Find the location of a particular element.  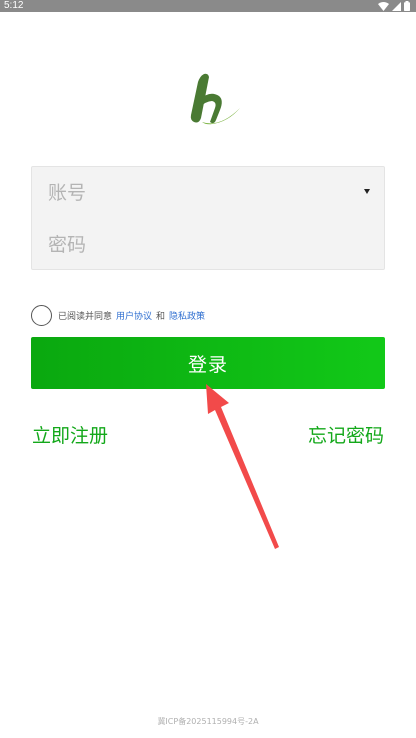

status-icons is located at coordinates (394, 6).